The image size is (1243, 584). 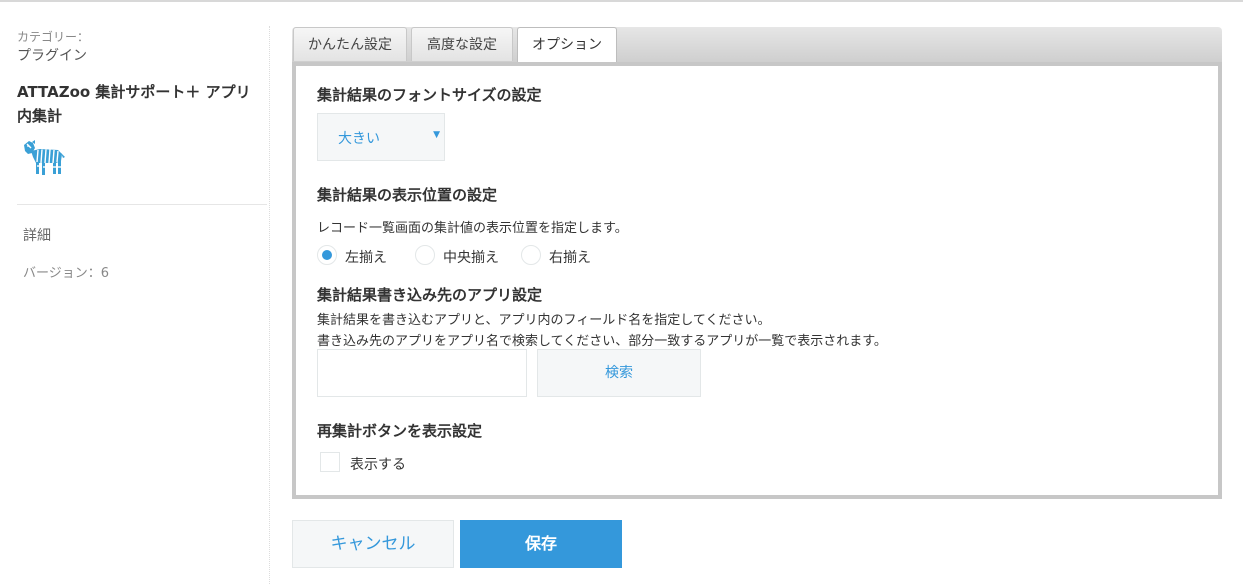 What do you see at coordinates (400, 431) in the screenshot?
I see `recalc-heading: 再集計ボタンを表示設定` at bounding box center [400, 431].